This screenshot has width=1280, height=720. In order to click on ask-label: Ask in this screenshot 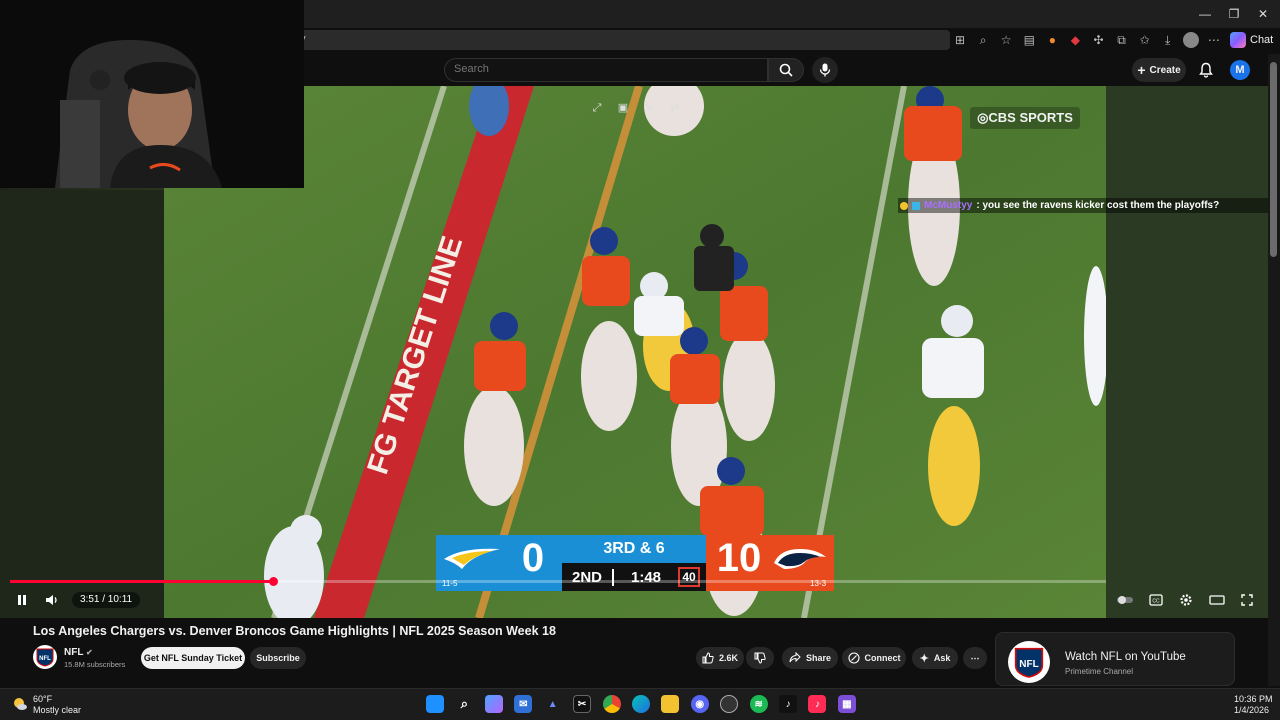, I will do `click(942, 658)`.